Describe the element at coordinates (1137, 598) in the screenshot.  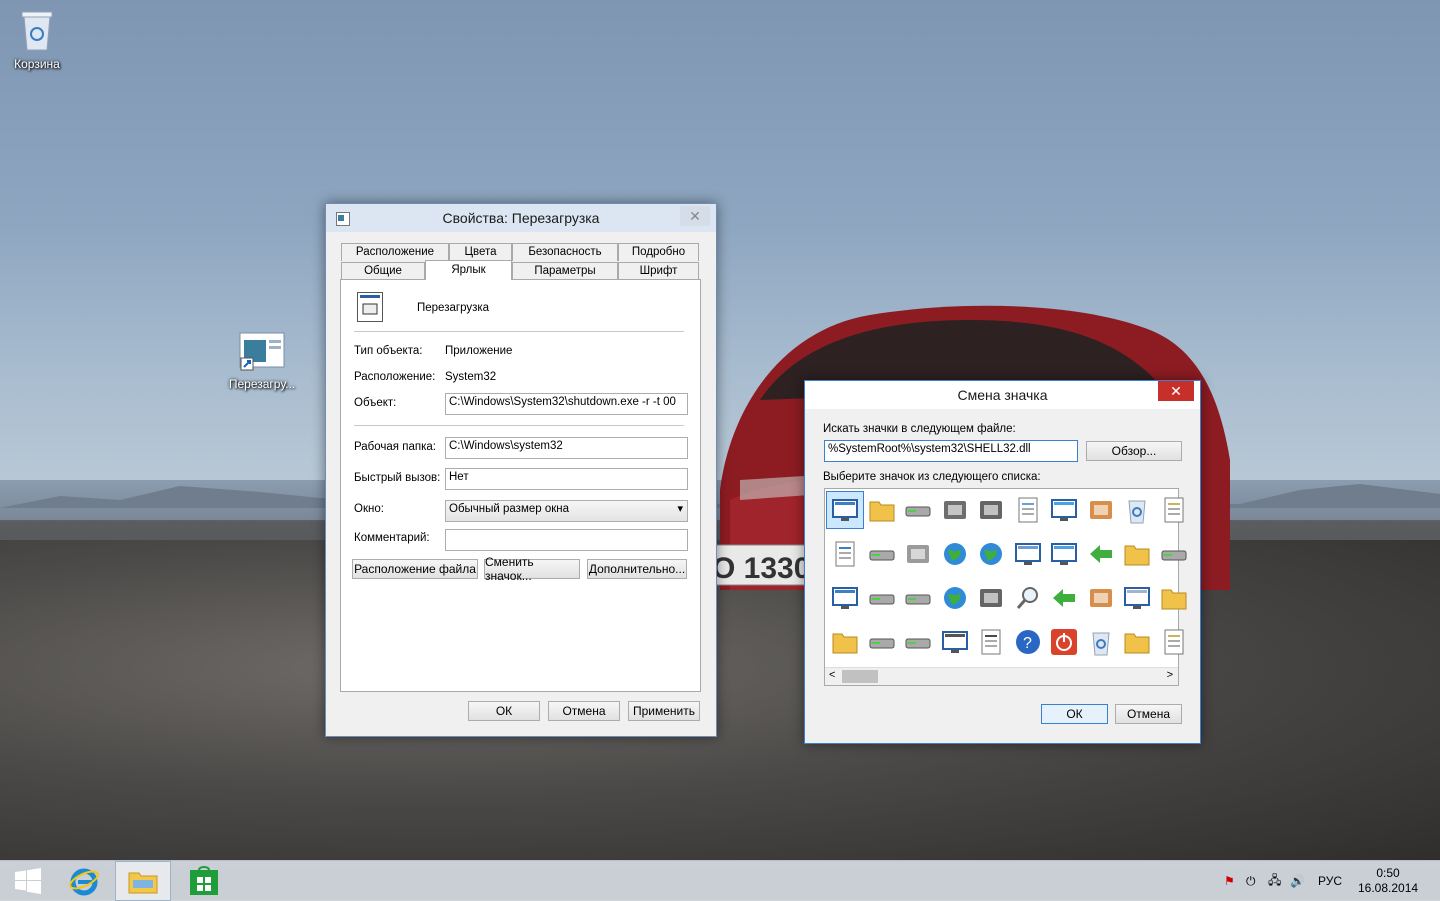
I see `monitor-blue-icon` at that location.